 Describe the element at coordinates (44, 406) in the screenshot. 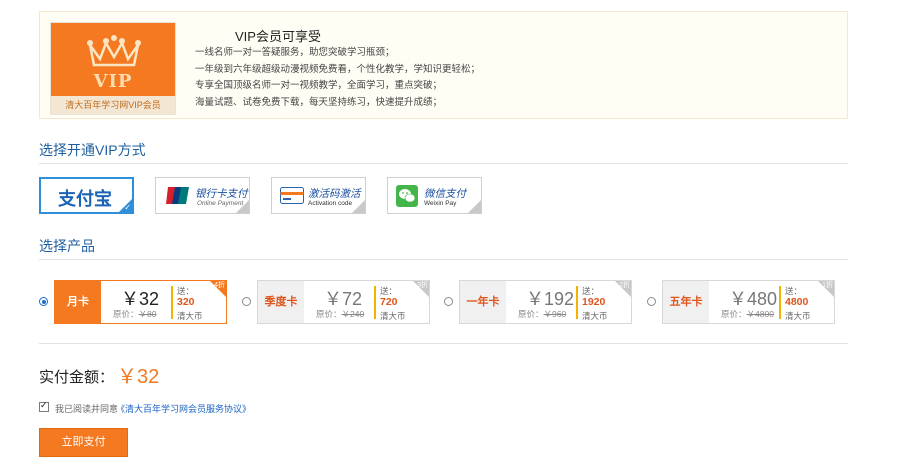

I see `agreement-checkbox` at that location.